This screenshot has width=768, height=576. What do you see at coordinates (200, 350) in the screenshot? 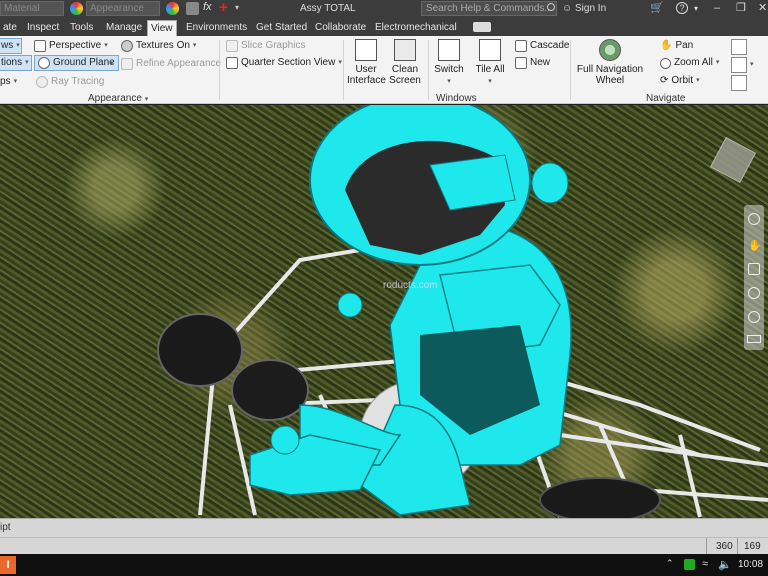
I see `front-tyre` at bounding box center [200, 350].